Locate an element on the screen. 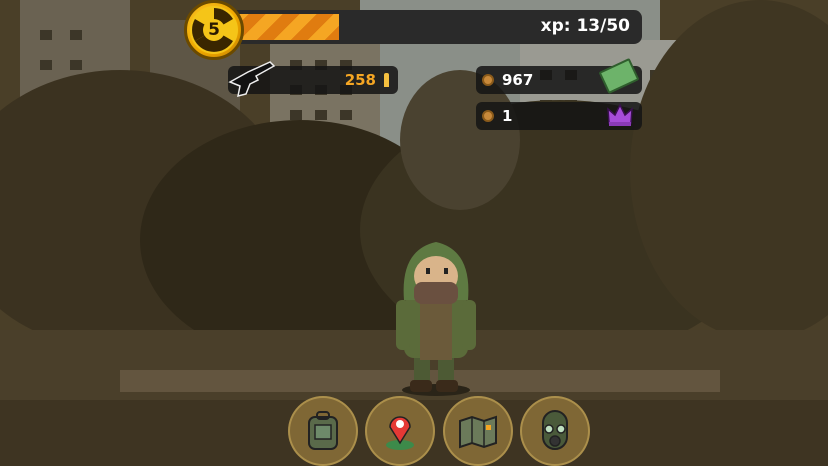 The image size is (828, 466). gas-mask-icon is located at coordinates (555, 430).